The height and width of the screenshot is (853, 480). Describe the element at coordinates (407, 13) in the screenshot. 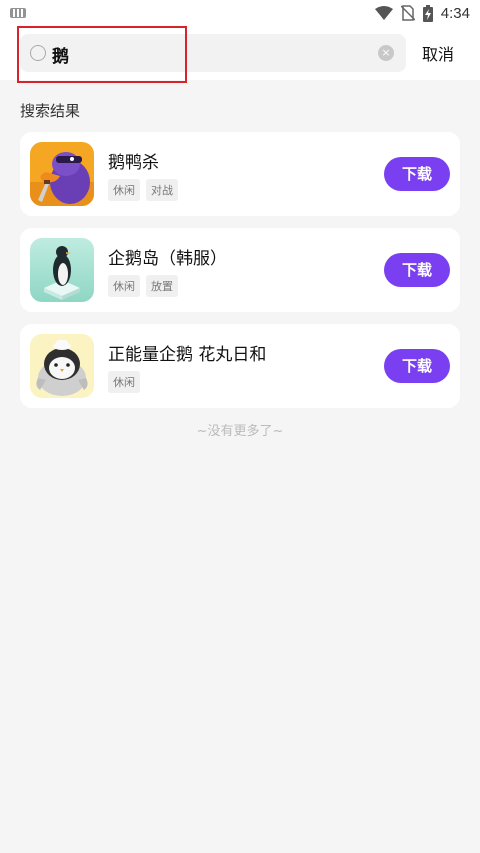

I see `no-sim-icon` at that location.